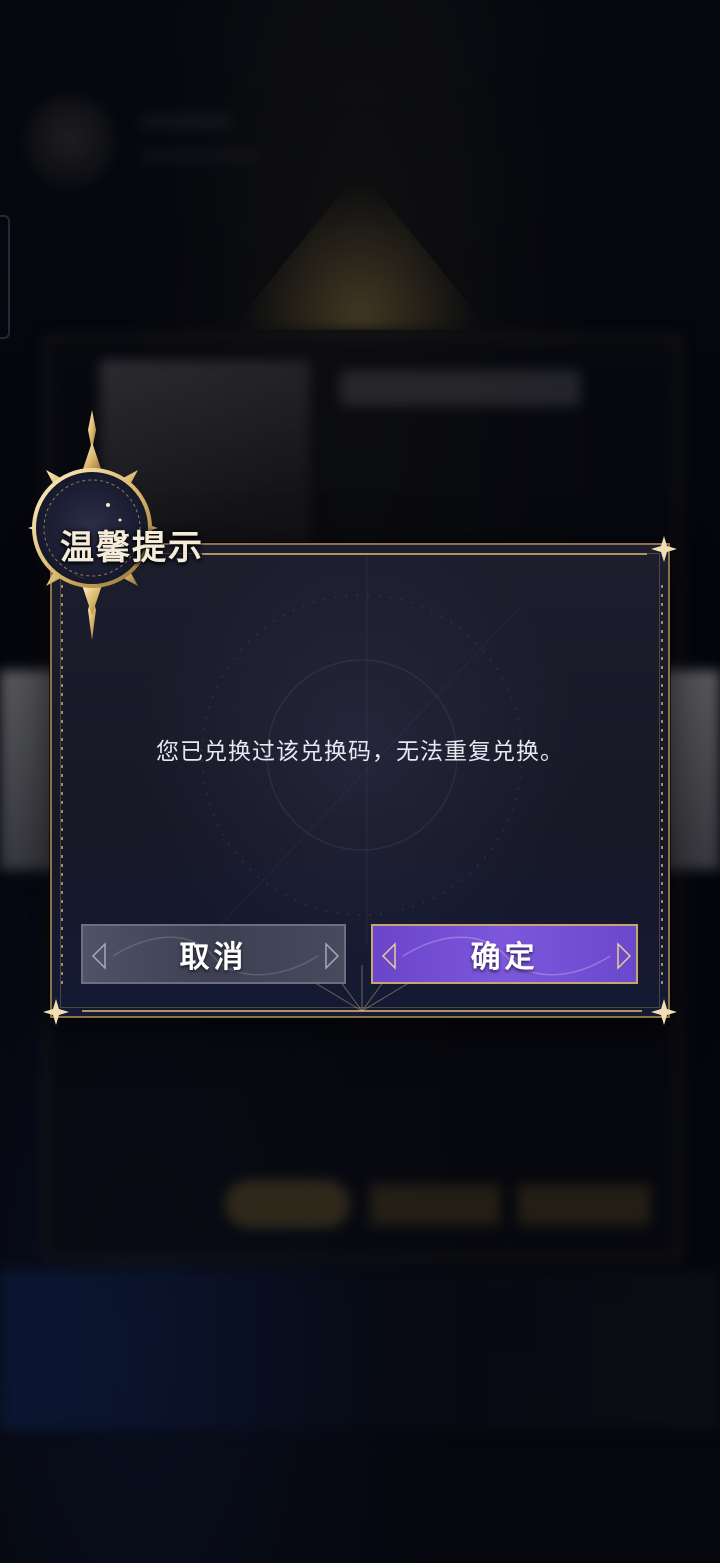 The width and height of the screenshot is (720, 1563). I want to click on cancel-button: 取消, so click(213, 954).